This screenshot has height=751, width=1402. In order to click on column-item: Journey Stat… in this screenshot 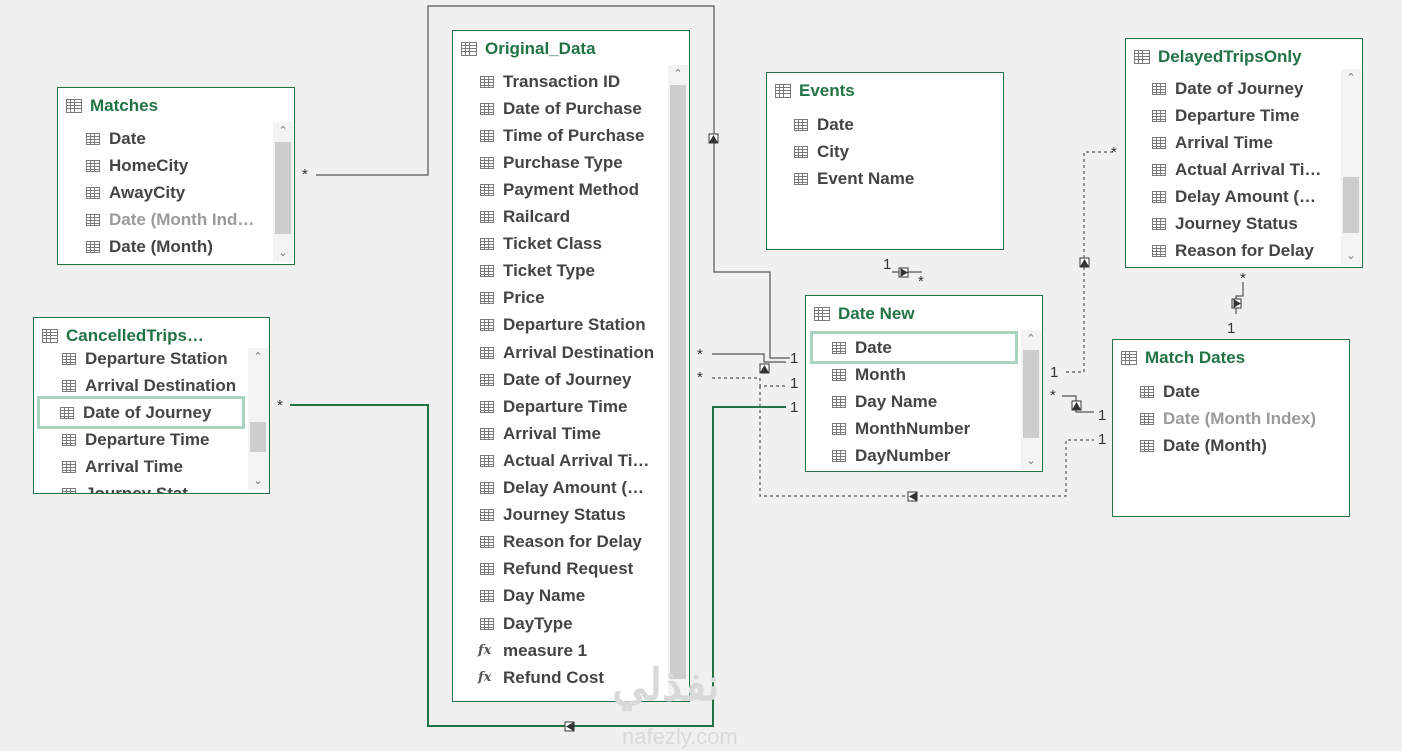, I will do `click(133, 486)`.